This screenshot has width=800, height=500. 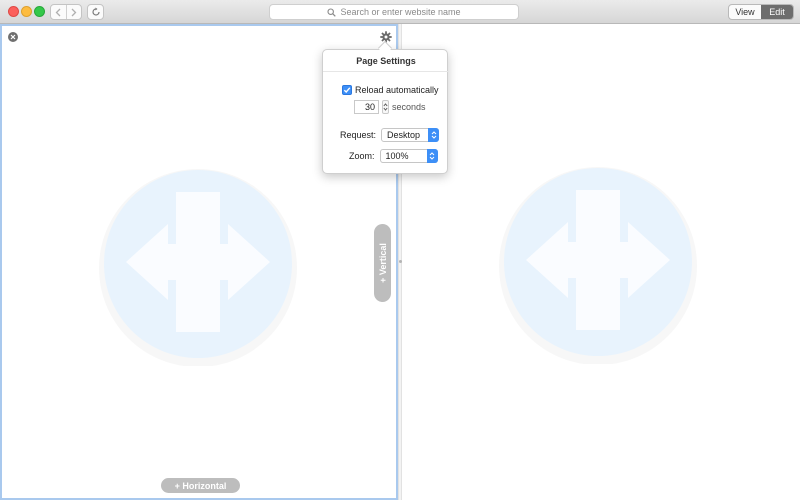 I want to click on popover-title: Page Settings, so click(x=386, y=61).